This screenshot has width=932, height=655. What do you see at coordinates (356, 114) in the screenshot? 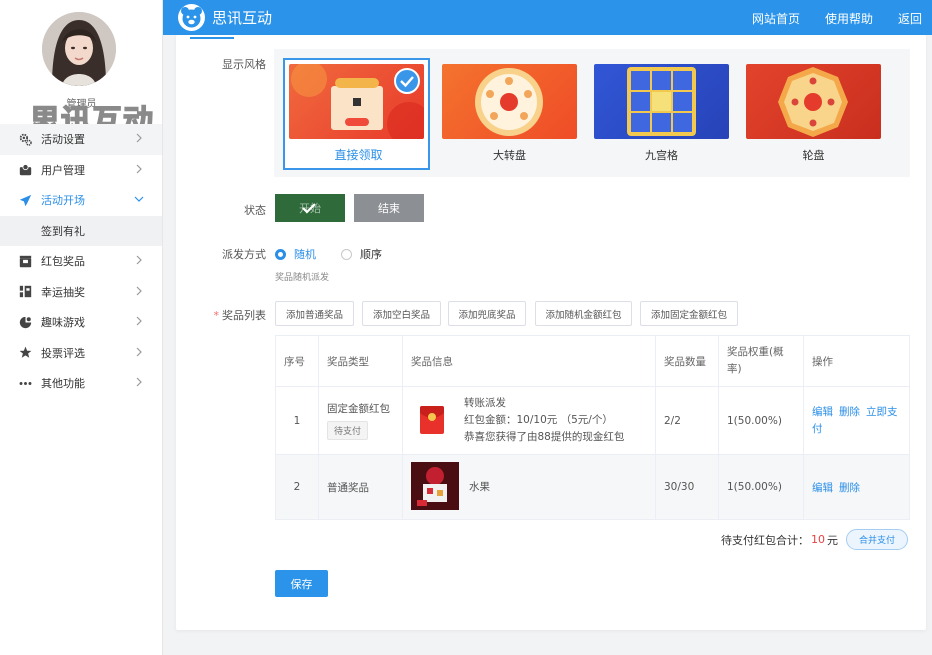
I see `style-option-direct: 直接领取` at bounding box center [356, 114].